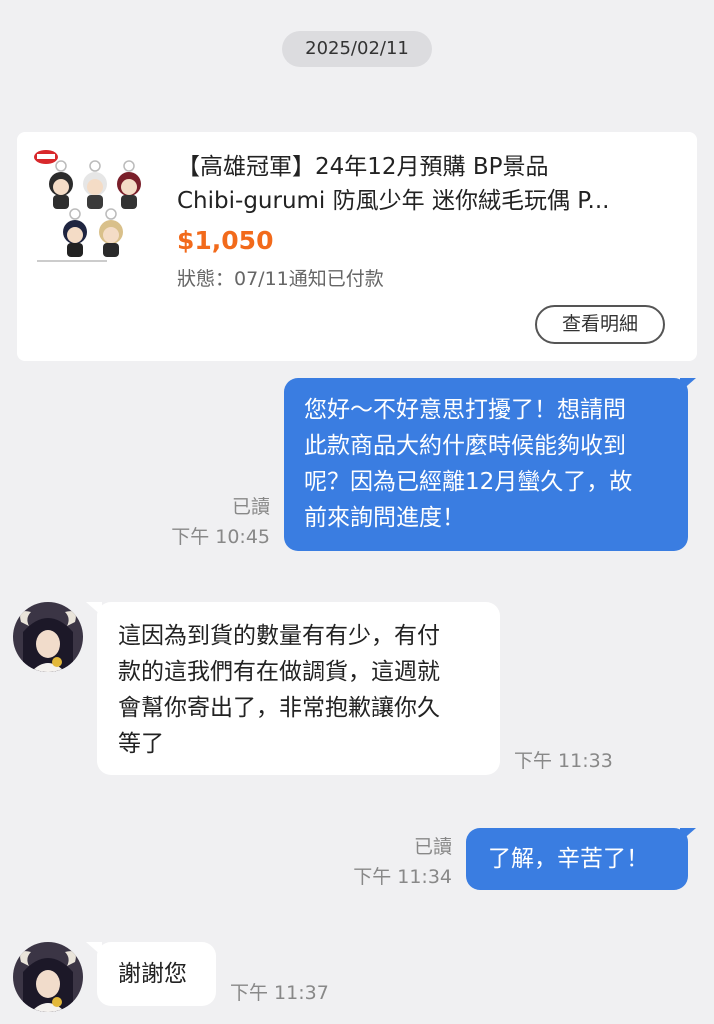 This screenshot has height=1024, width=714. I want to click on date-separator: 2025/02/11, so click(357, 49).